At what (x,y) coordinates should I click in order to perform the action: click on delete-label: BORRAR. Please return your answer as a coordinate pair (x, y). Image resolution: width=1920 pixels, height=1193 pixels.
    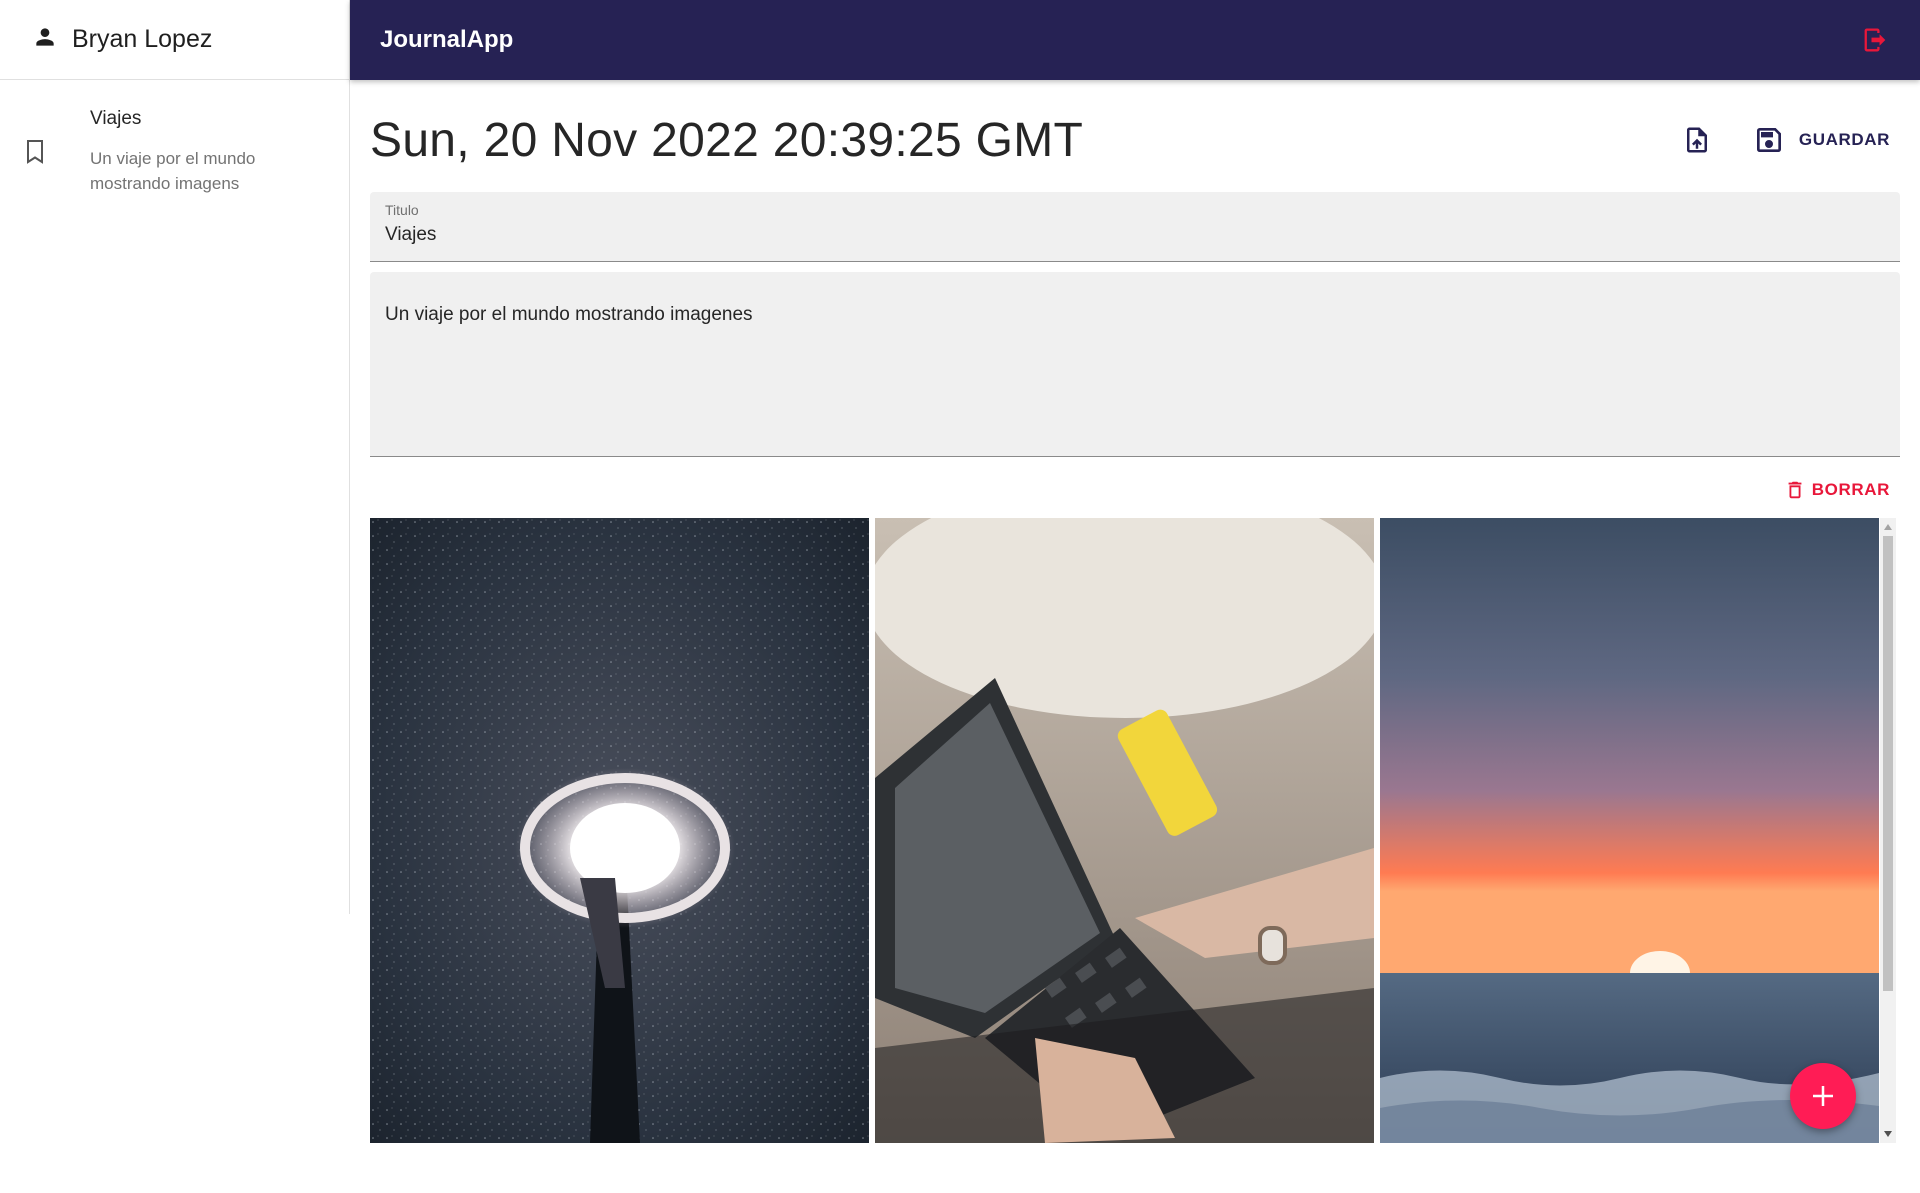
    Looking at the image, I should click on (1850, 489).